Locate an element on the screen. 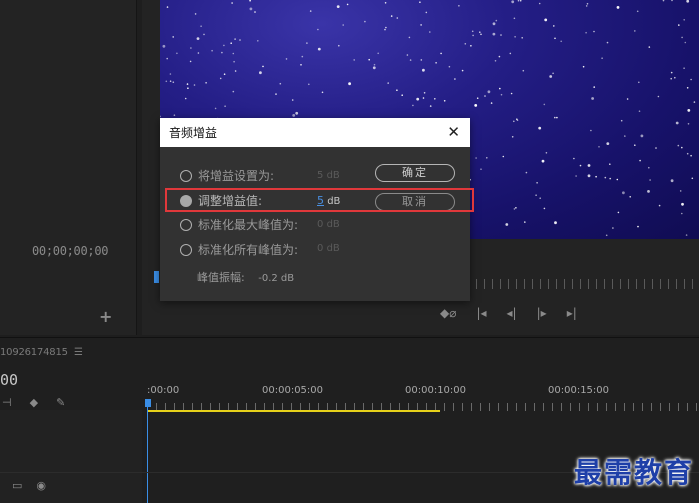 The height and width of the screenshot is (503, 699). playhead-line is located at coordinates (147, 455).